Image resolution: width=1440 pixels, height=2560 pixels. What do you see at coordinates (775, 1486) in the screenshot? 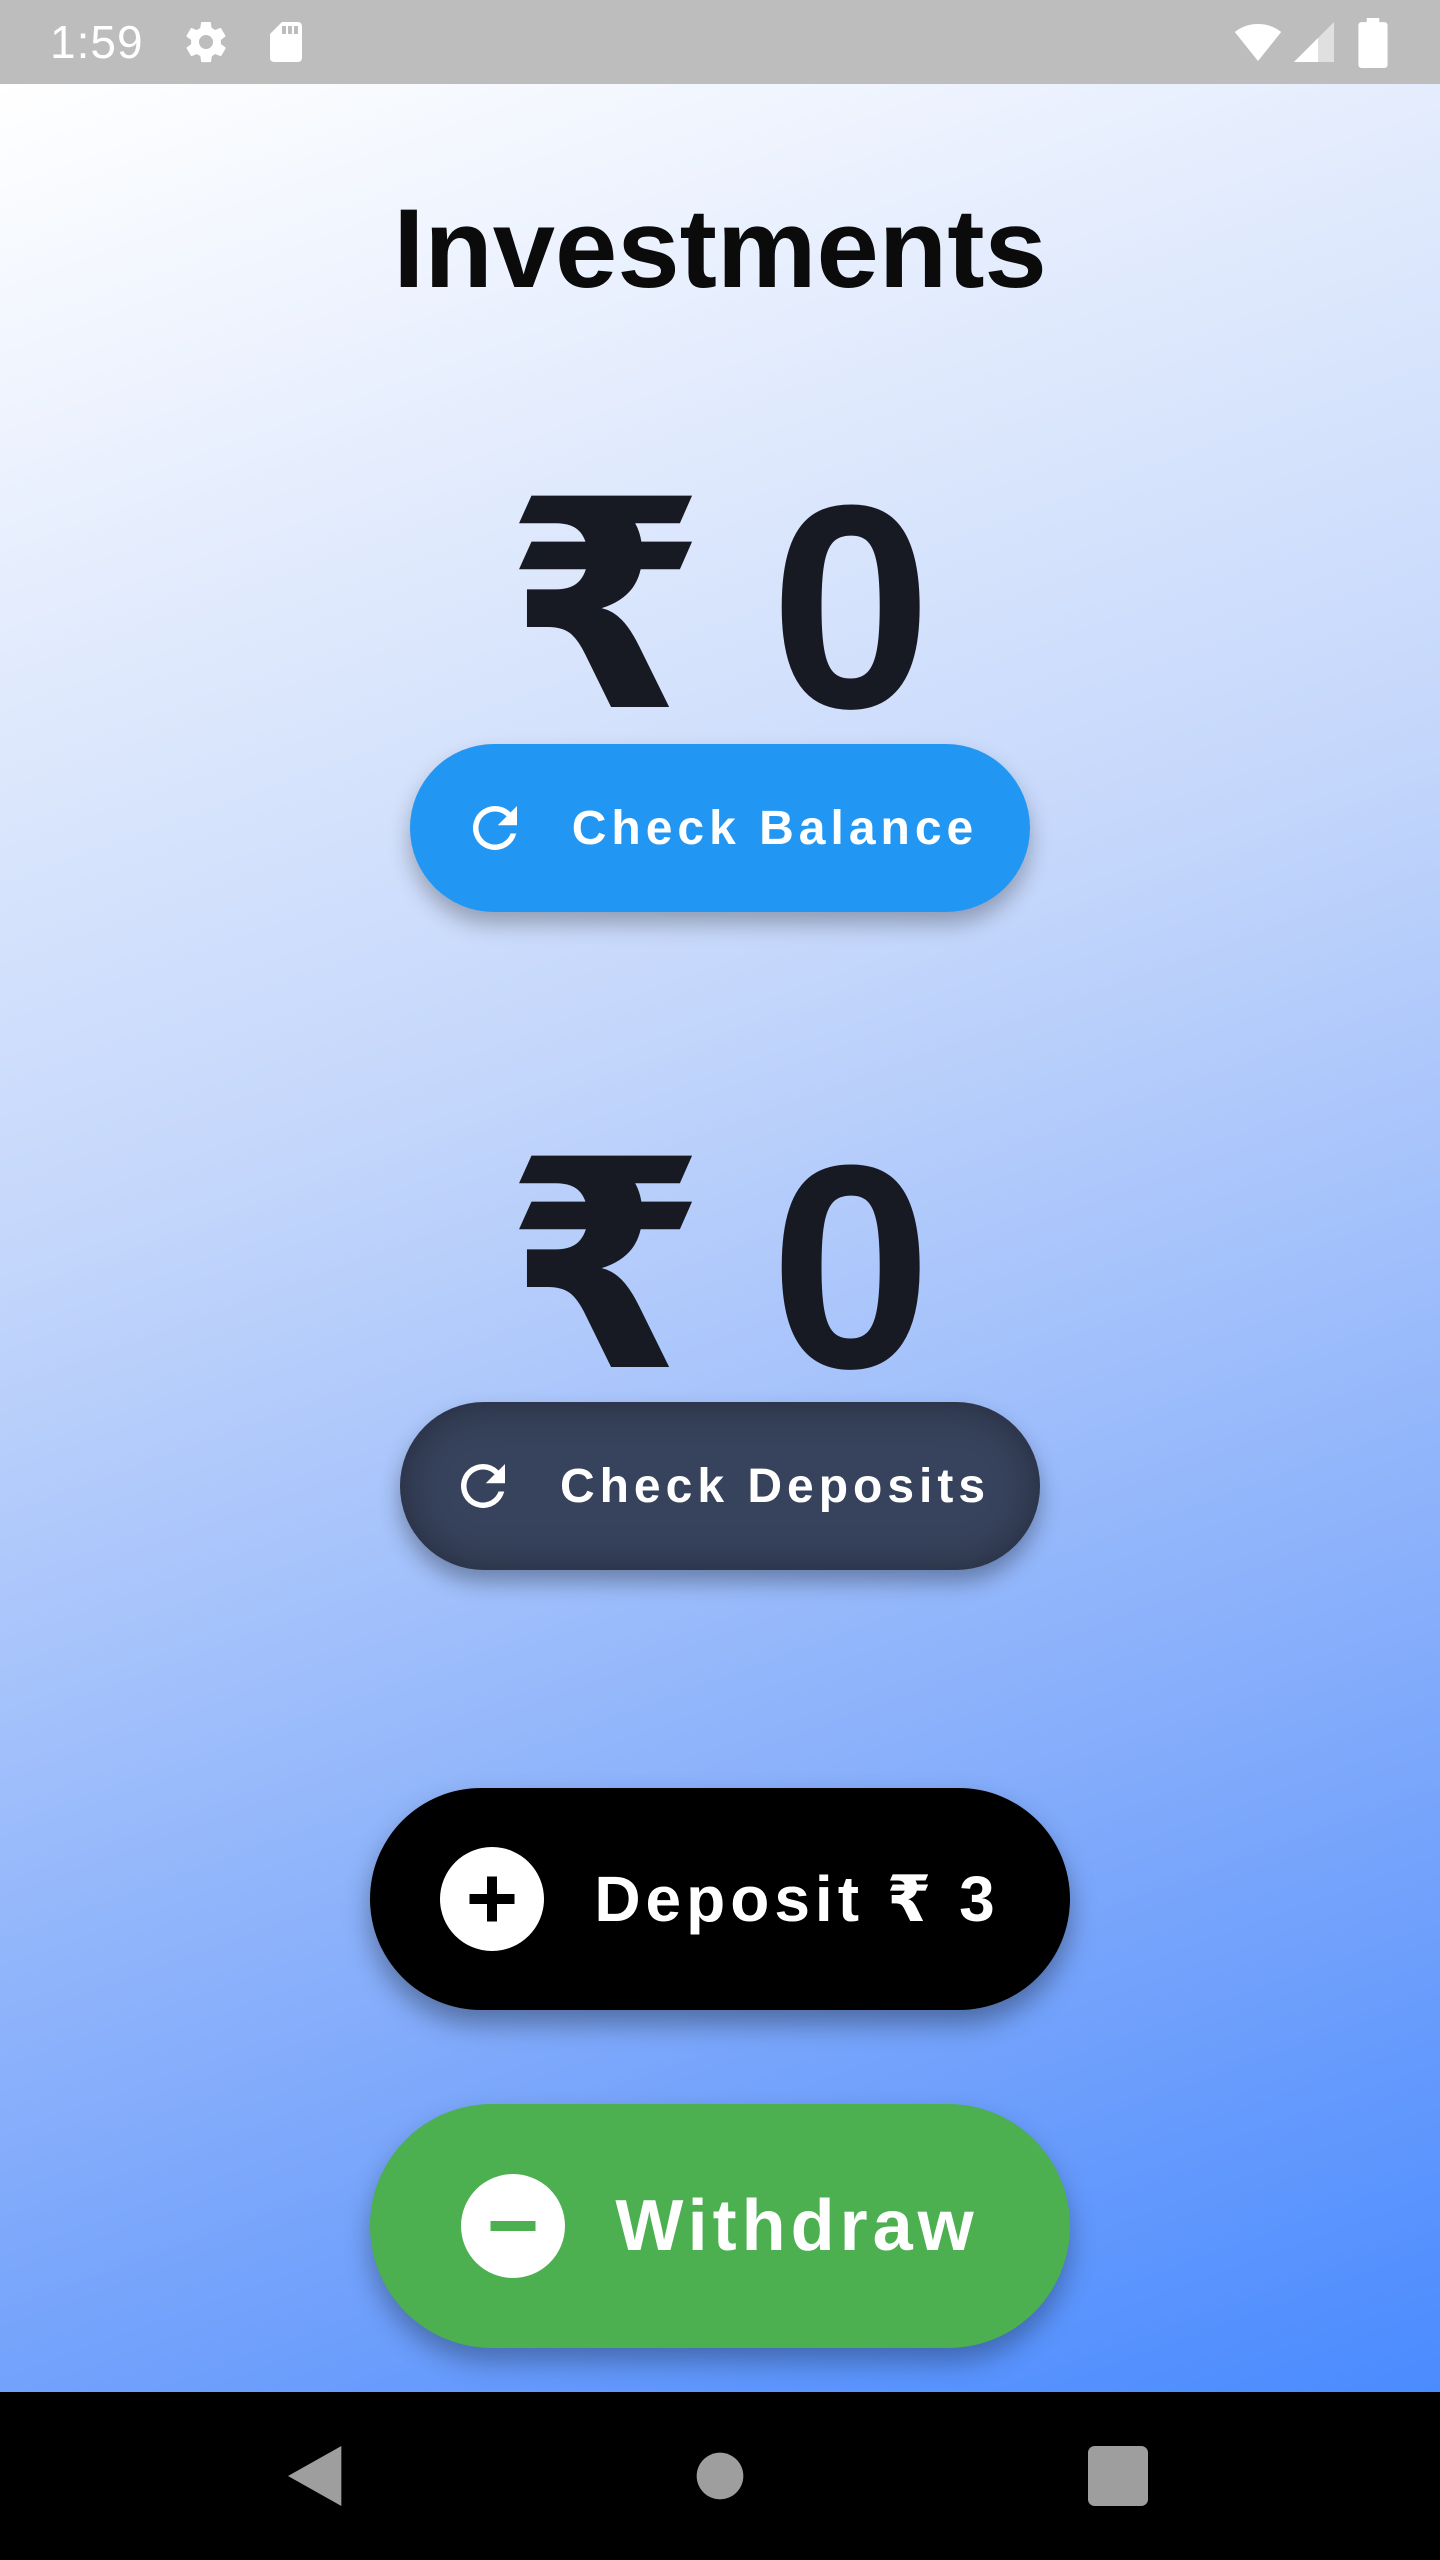
I see `check-deposits-label: Check Deposits` at bounding box center [775, 1486].